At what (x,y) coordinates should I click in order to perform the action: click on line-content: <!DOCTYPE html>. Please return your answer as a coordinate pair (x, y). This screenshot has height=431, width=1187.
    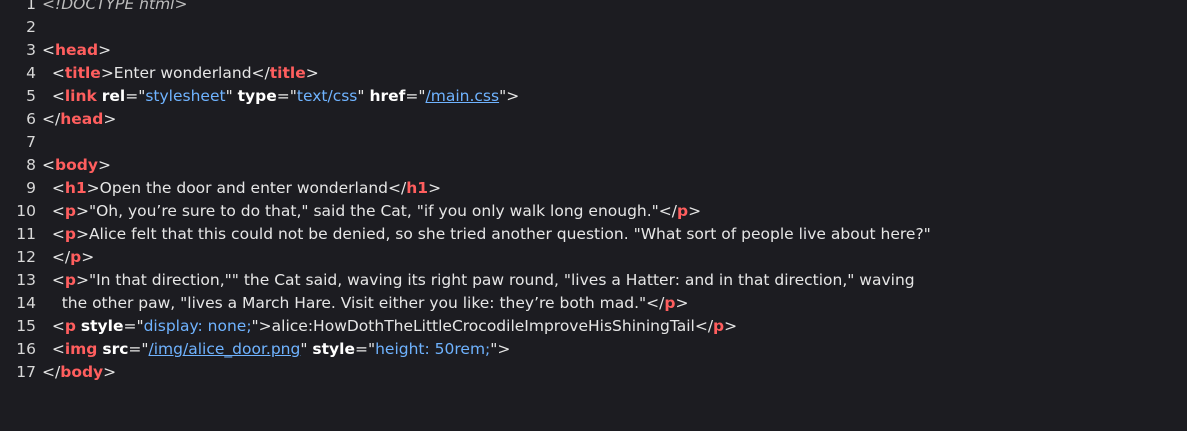
    Looking at the image, I should click on (114, 8).